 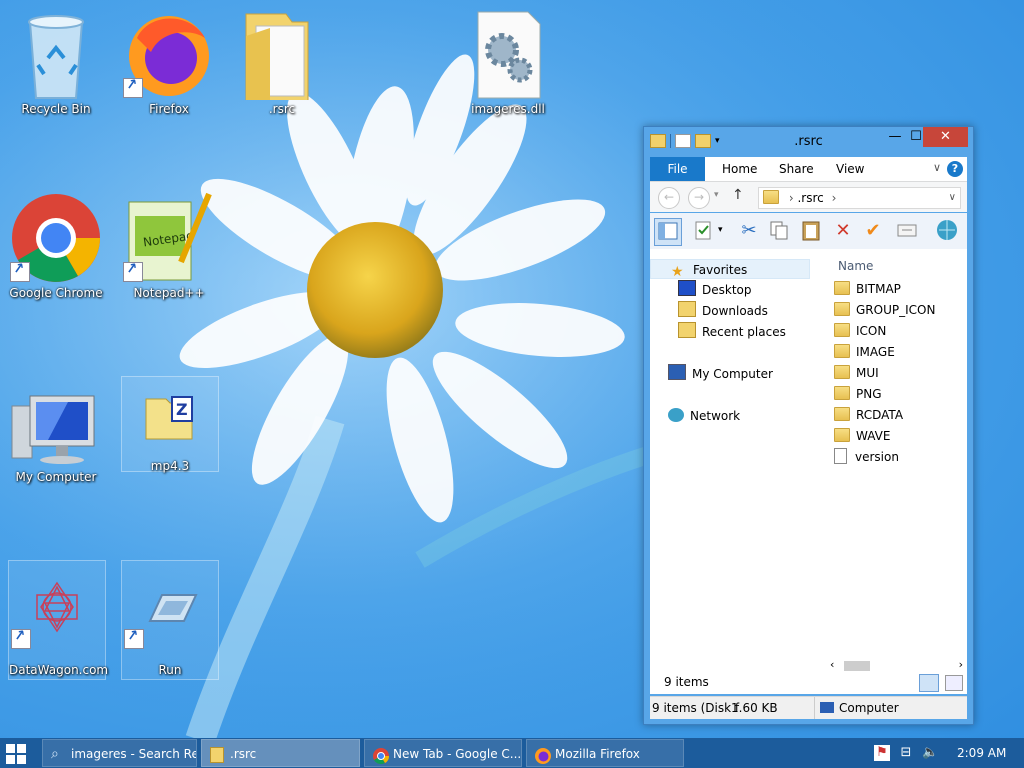 What do you see at coordinates (699, 198) in the screenshot?
I see `forward-button: →` at bounding box center [699, 198].